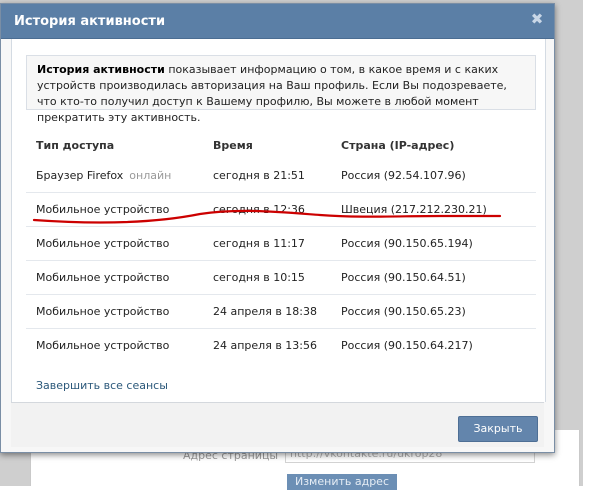 This screenshot has width=597, height=490. Describe the element at coordinates (75, 145) in the screenshot. I see `column-header-access: Тип доступа` at that location.